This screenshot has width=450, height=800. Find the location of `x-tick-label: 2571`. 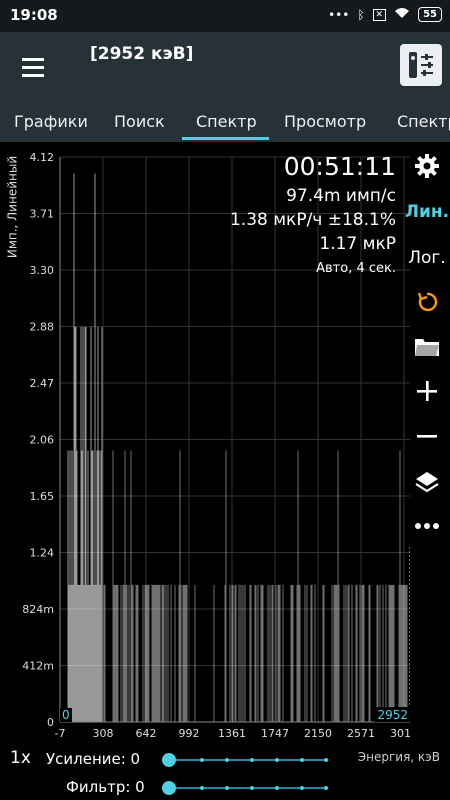

x-tick-label: 2571 is located at coordinates (361, 733).